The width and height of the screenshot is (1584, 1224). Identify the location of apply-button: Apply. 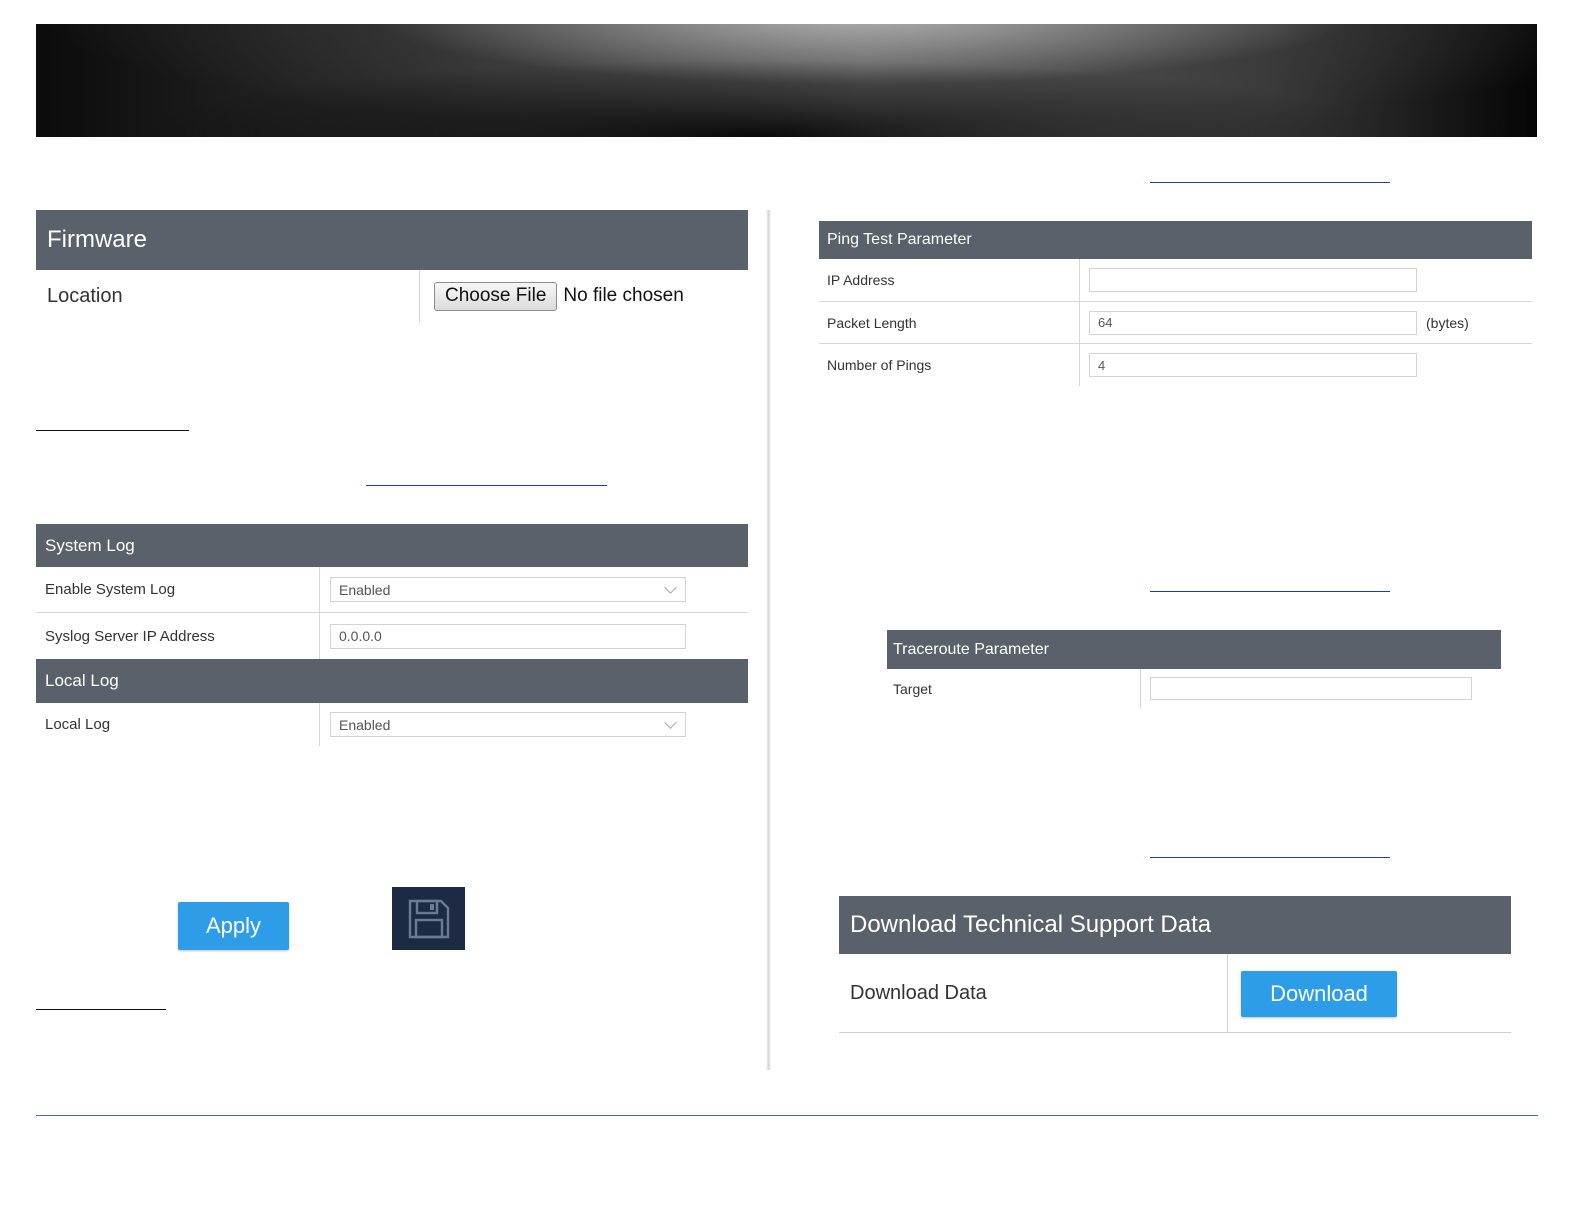
(233, 926).